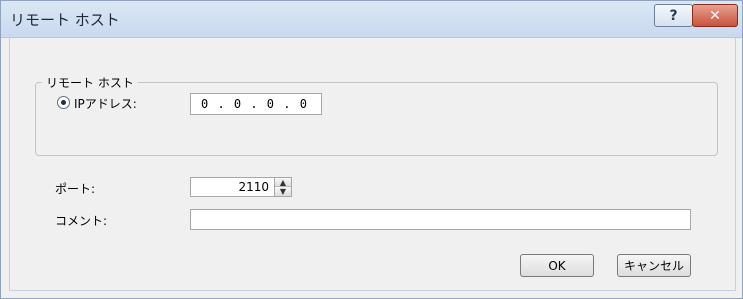 This screenshot has width=743, height=299. What do you see at coordinates (557, 265) in the screenshot?
I see `ok-button: OK` at bounding box center [557, 265].